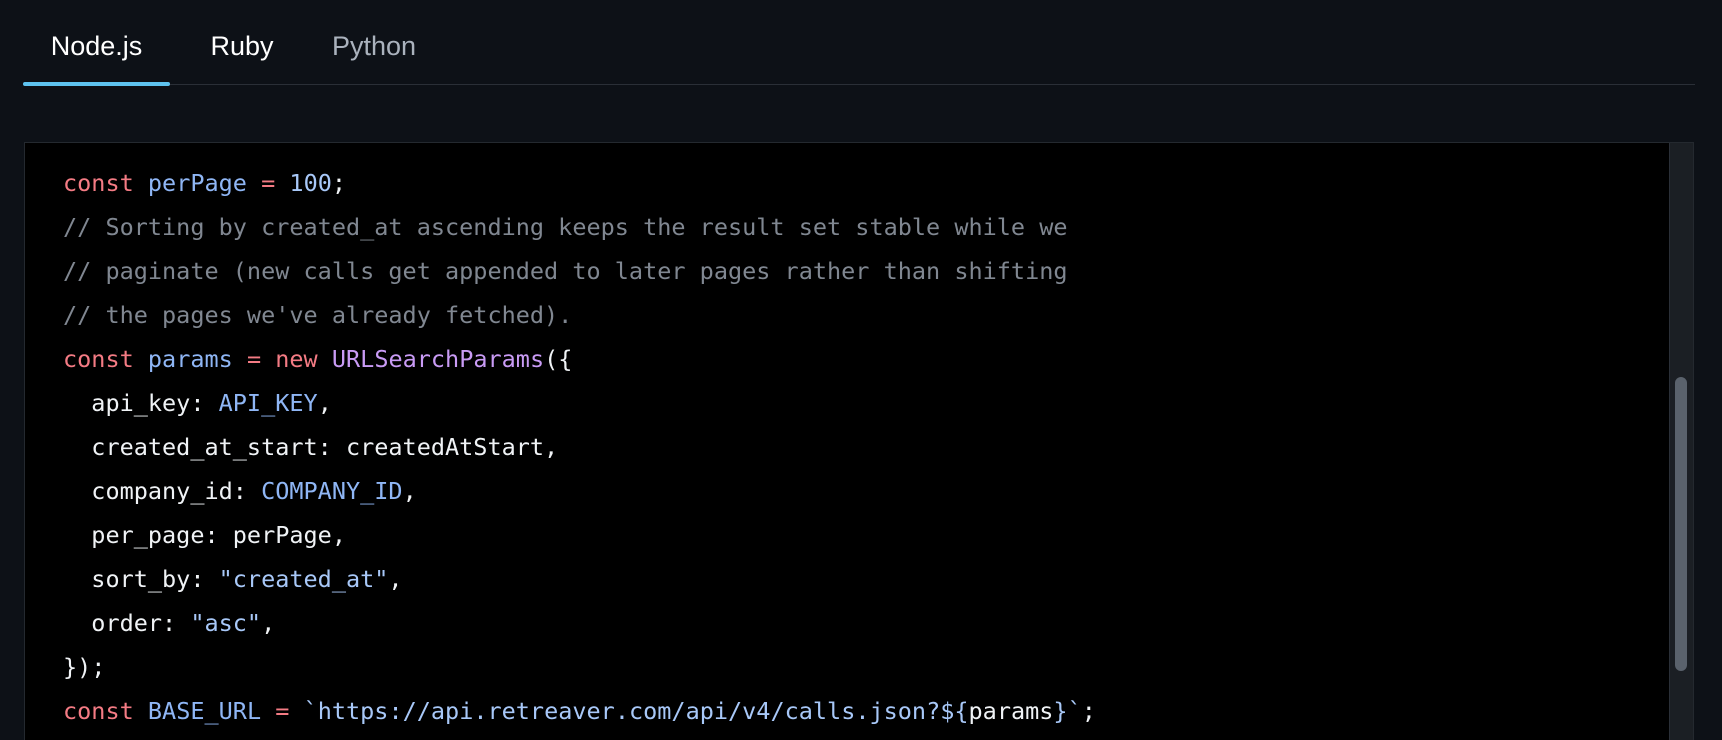  What do you see at coordinates (310, 183) in the screenshot?
I see `code-token: 100` at bounding box center [310, 183].